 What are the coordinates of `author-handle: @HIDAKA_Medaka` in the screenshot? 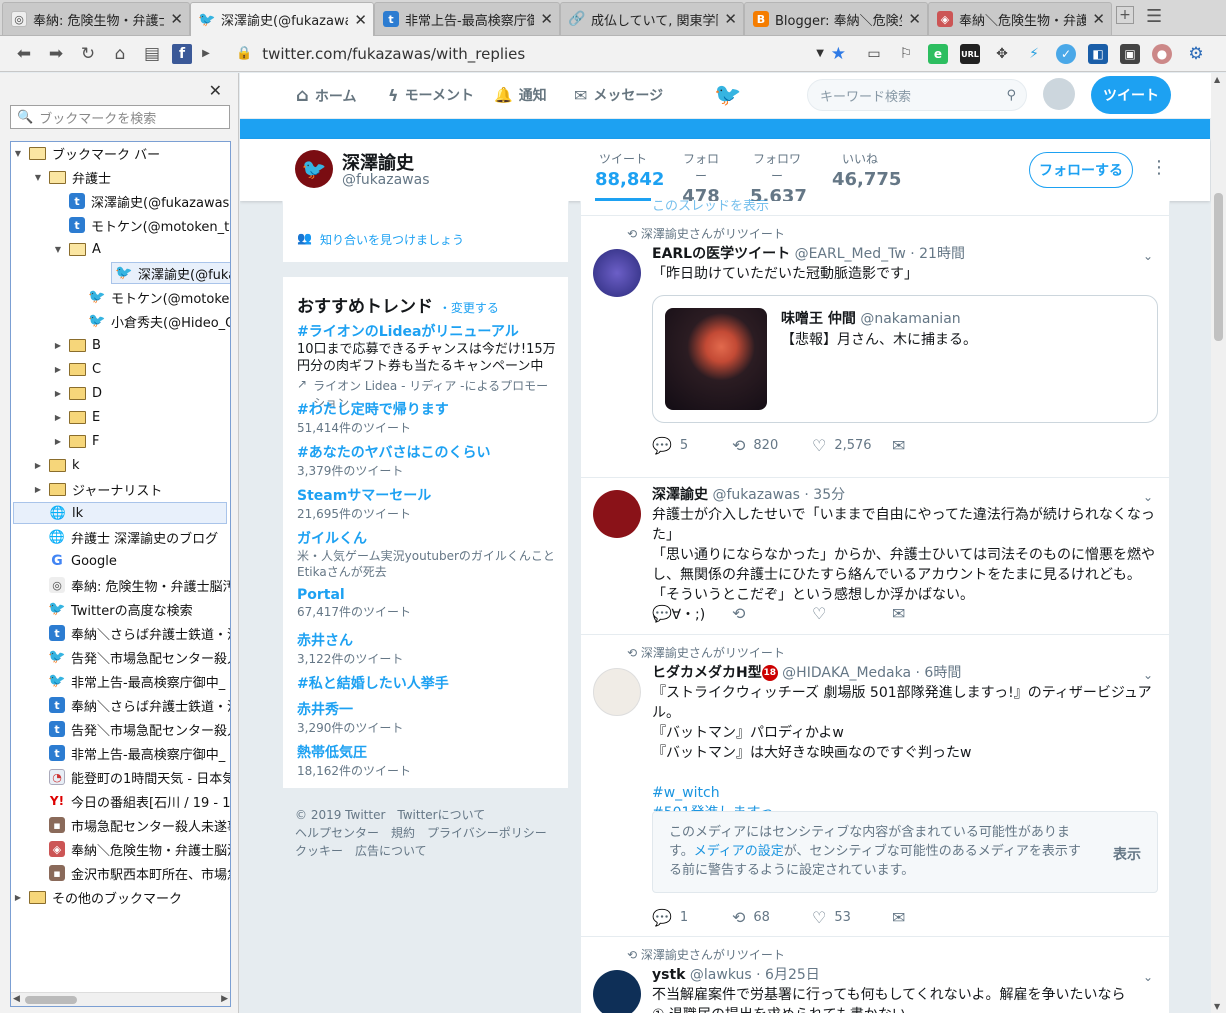 It's located at (846, 673).